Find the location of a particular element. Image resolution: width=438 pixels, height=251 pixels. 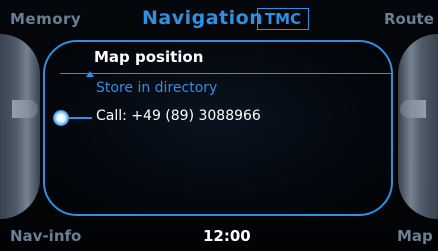

left-knob-highlight is located at coordinates (25, 109).